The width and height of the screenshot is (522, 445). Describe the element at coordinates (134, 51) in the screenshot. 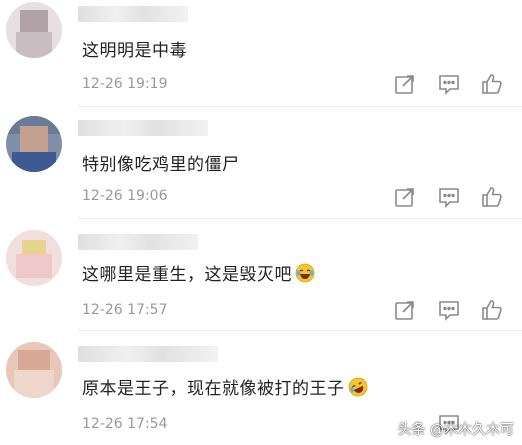

I see `comment-text: 这明明是中毒` at that location.